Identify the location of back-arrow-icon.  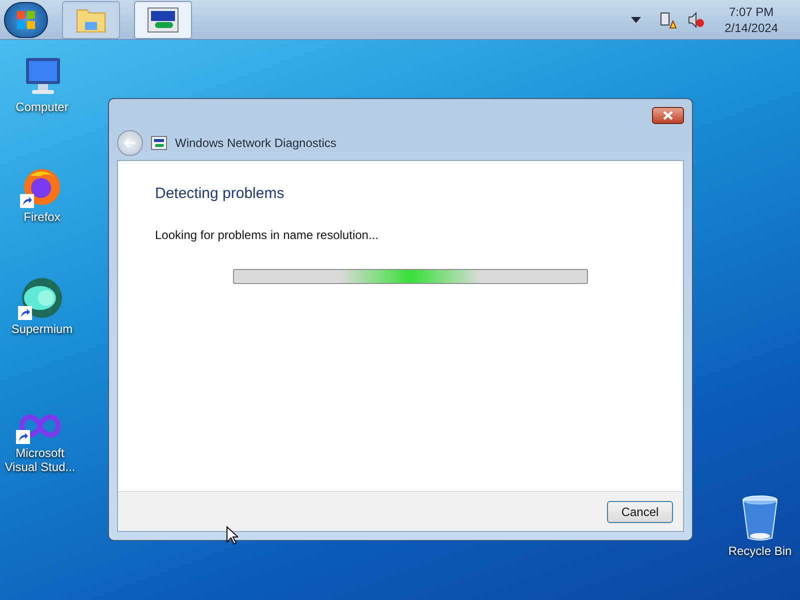
(130, 143).